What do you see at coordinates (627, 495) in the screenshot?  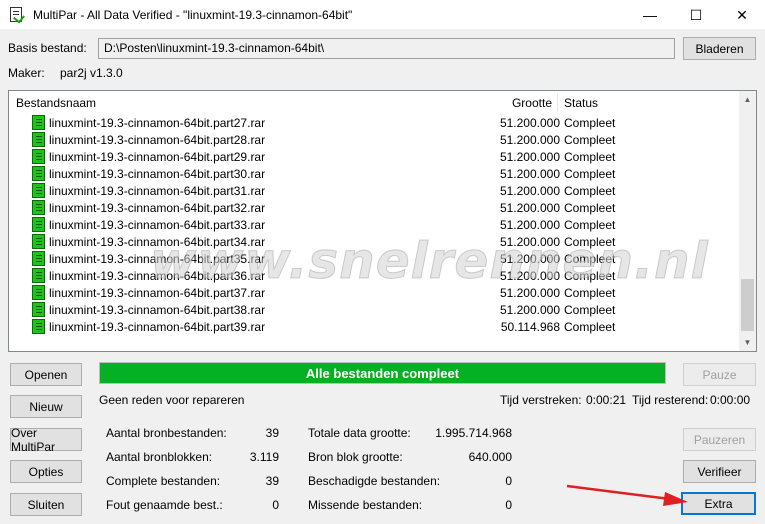 I see `annotation-arrow-icon` at bounding box center [627, 495].